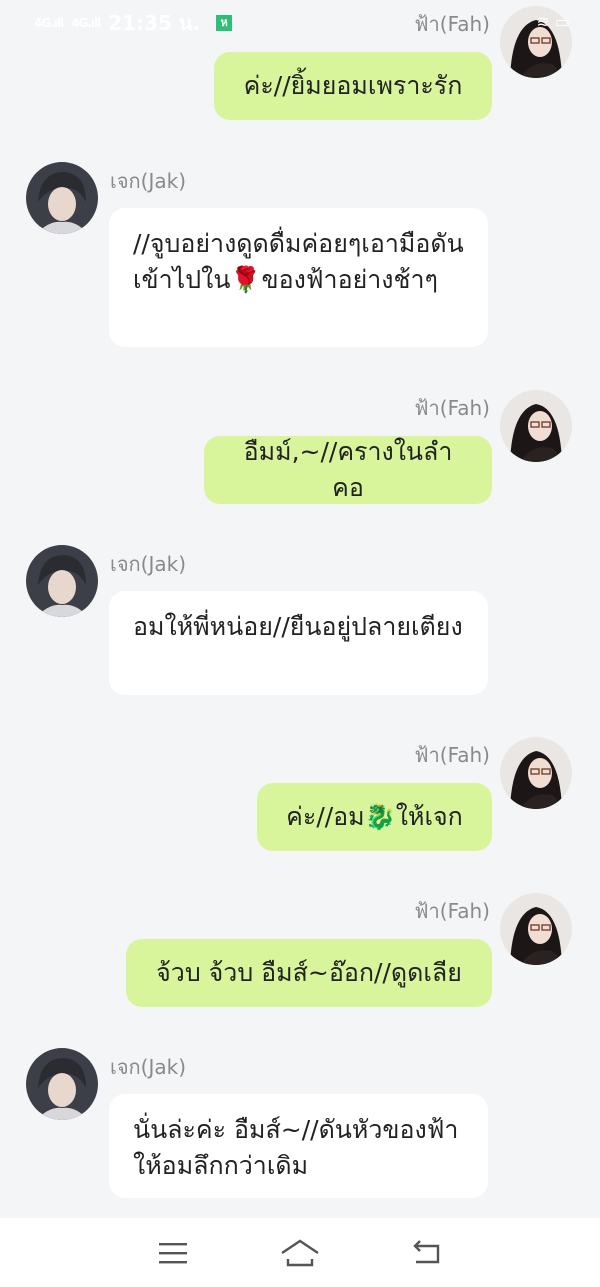 The width and height of the screenshot is (600, 1287). What do you see at coordinates (374, 817) in the screenshot?
I see `message-bubble: ค่ะ//อม🐉ให้เจก` at bounding box center [374, 817].